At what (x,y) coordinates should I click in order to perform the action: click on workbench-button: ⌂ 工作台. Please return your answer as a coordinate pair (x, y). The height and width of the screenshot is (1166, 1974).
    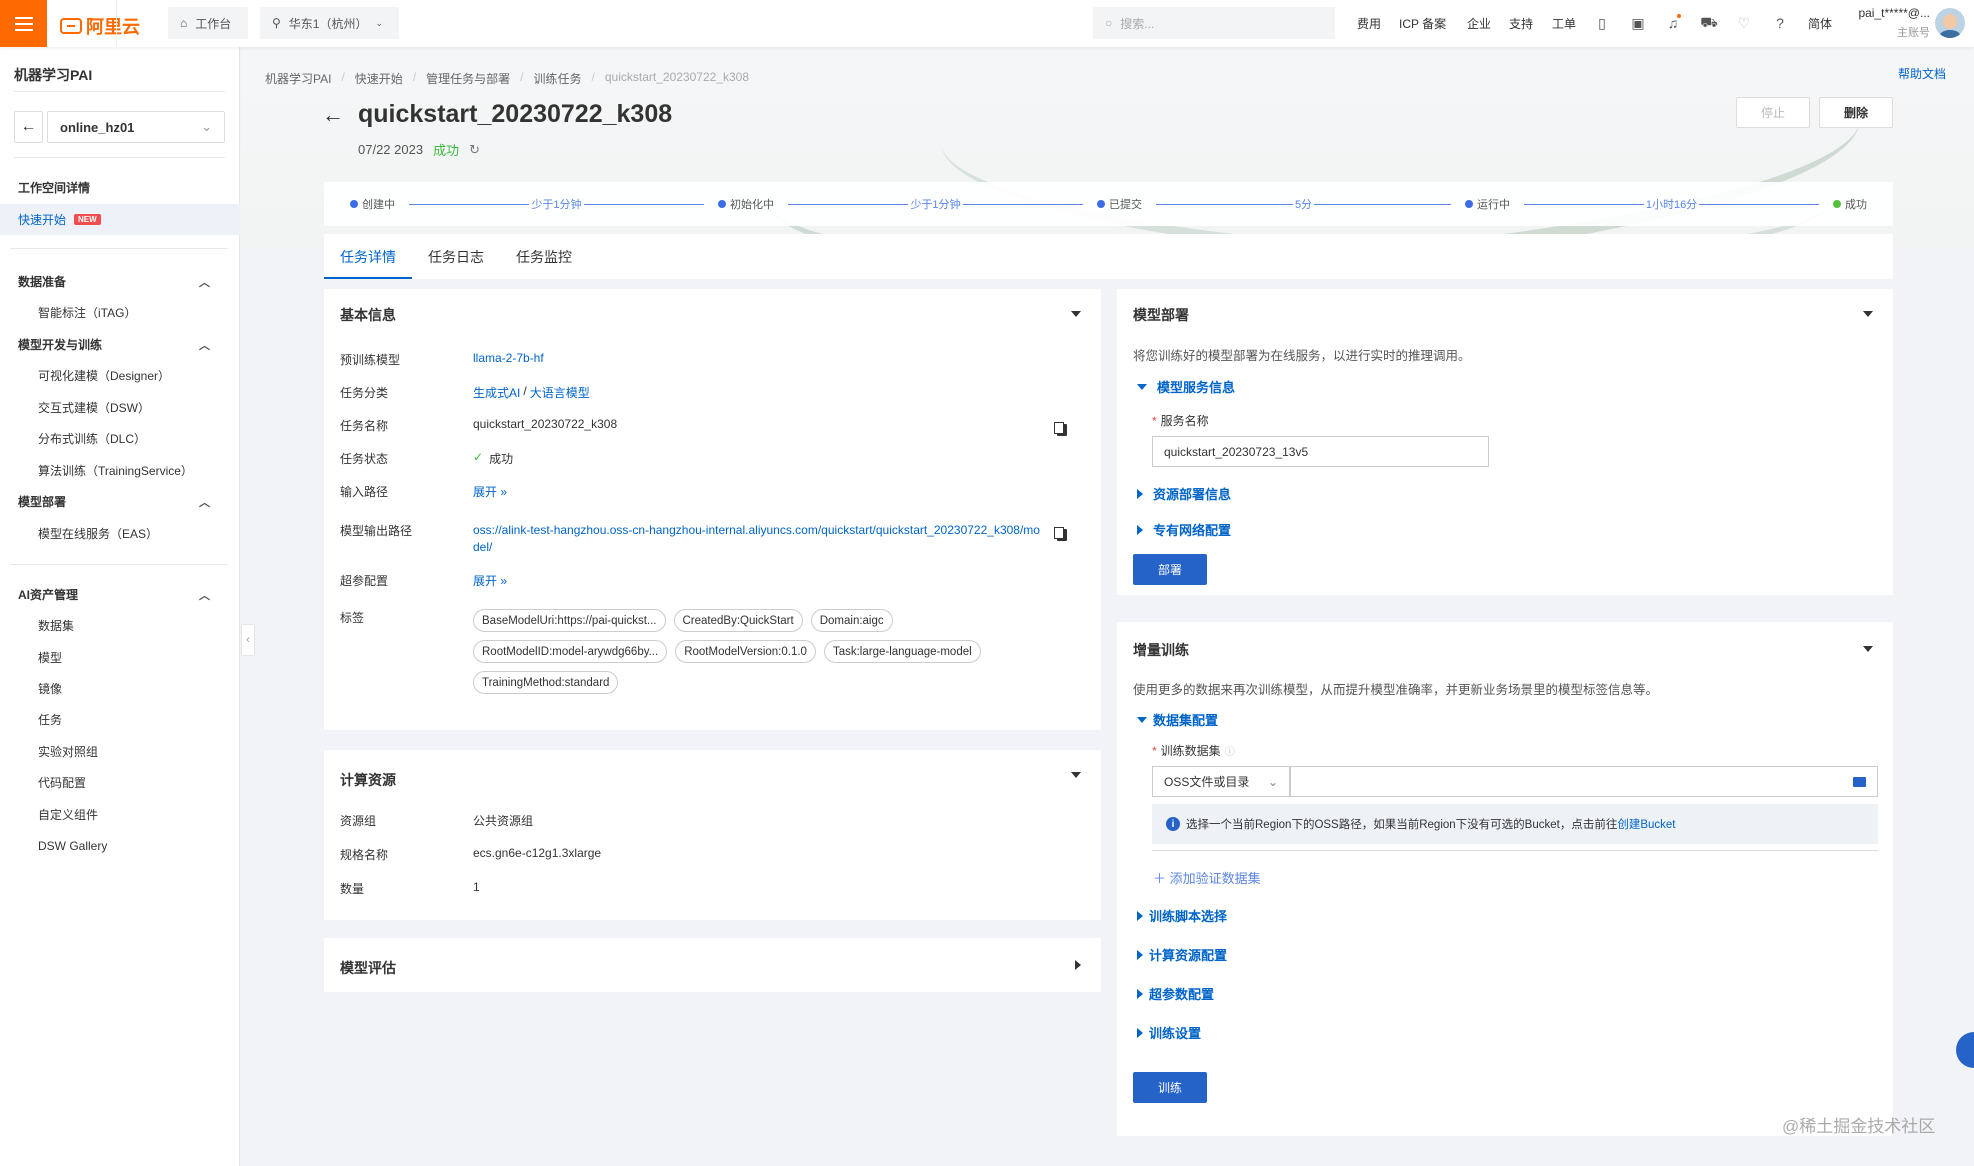
    Looking at the image, I should click on (208, 23).